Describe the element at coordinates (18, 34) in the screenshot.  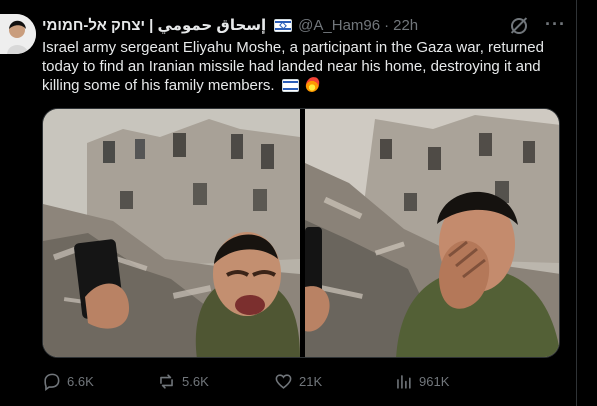
I see `user-avatar` at that location.